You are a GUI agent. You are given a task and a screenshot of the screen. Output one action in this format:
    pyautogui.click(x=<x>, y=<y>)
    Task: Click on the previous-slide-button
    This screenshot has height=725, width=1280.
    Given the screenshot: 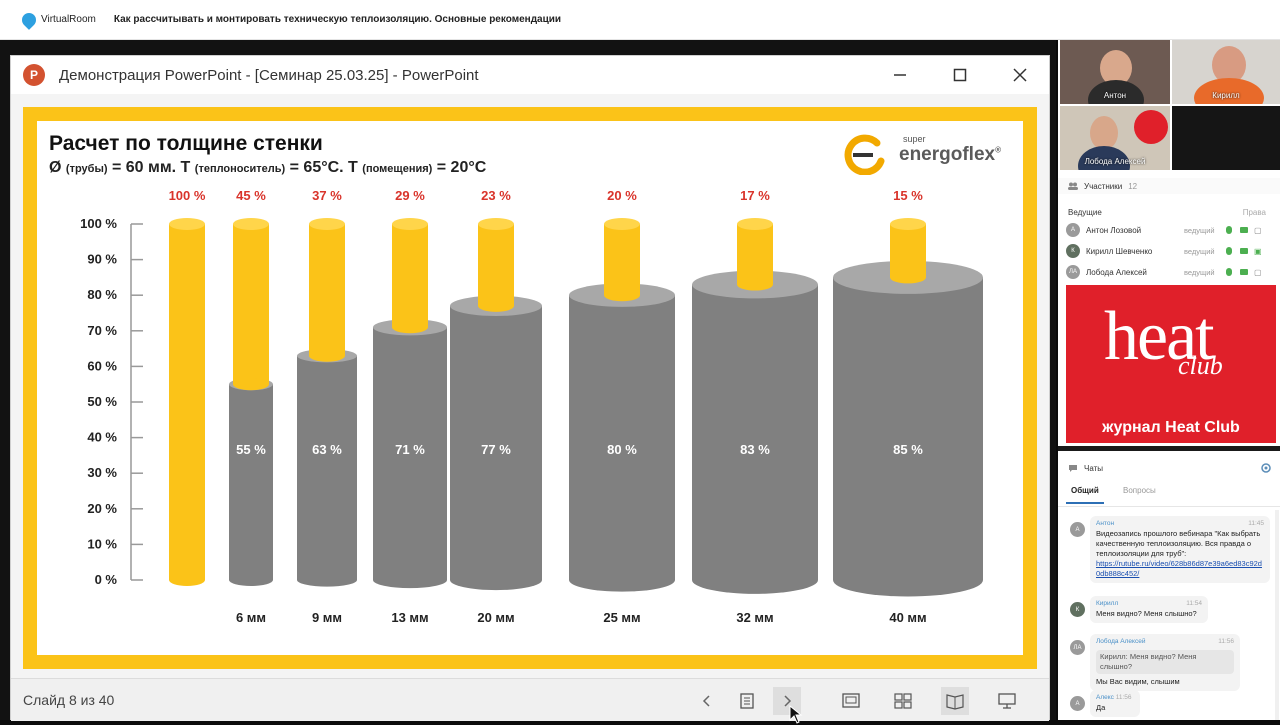 What is the action you would take?
    pyautogui.click(x=707, y=701)
    